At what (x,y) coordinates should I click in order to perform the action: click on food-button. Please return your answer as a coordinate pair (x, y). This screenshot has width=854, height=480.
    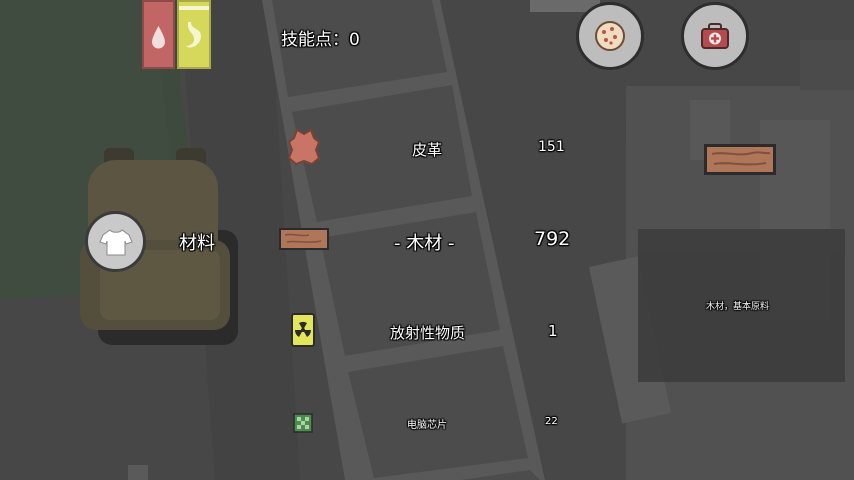
    Looking at the image, I should click on (610, 36).